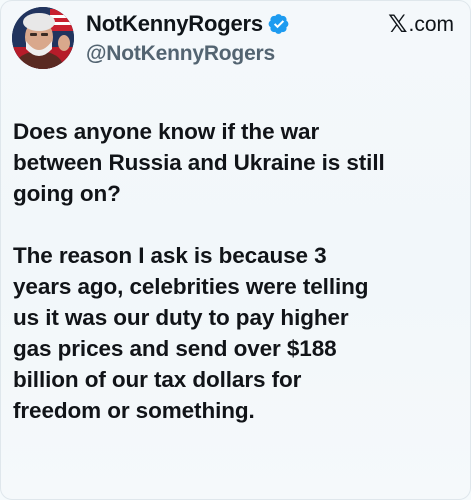 This screenshot has height=500, width=471. I want to click on author-info: NotKennyRogers @NotKennyRogers, so click(211, 38).